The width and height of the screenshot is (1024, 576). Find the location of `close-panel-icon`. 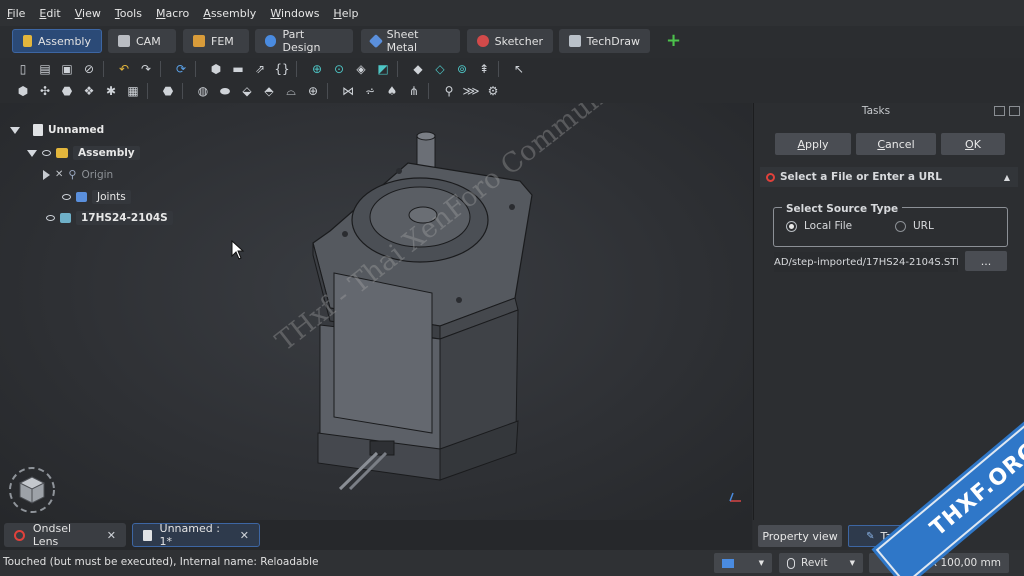

close-panel-icon is located at coordinates (1014, 111).